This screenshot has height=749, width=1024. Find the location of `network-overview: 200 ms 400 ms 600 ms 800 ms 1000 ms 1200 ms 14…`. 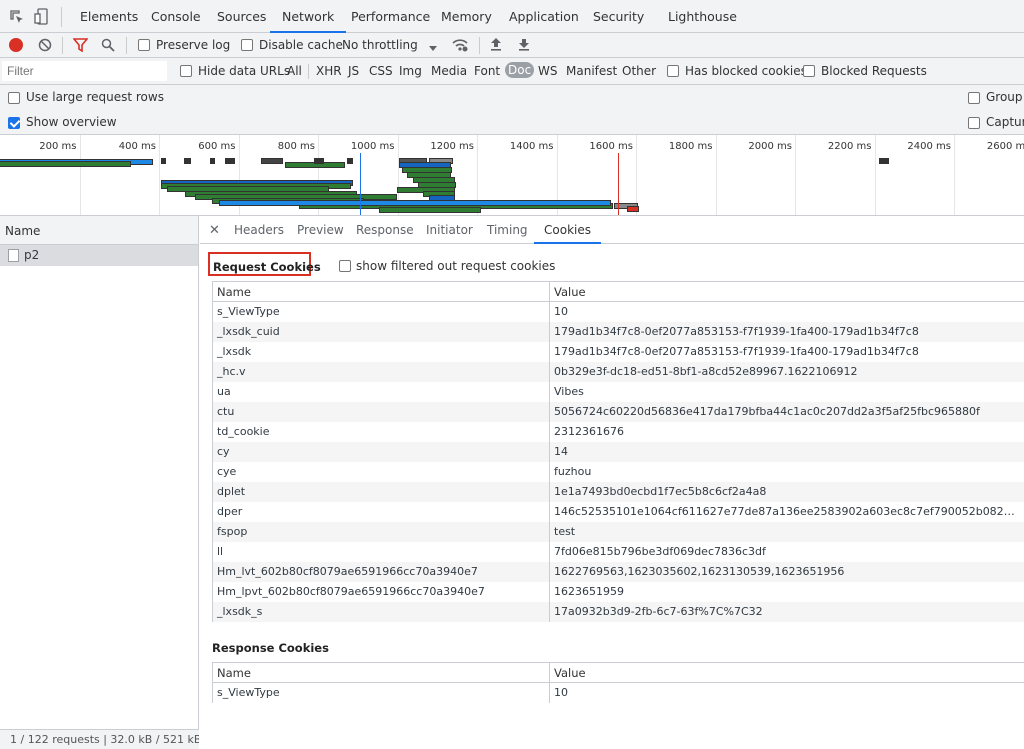

network-overview: 200 ms 400 ms 600 ms 800 ms 1000 ms 1200 ms 14… is located at coordinates (512, 175).